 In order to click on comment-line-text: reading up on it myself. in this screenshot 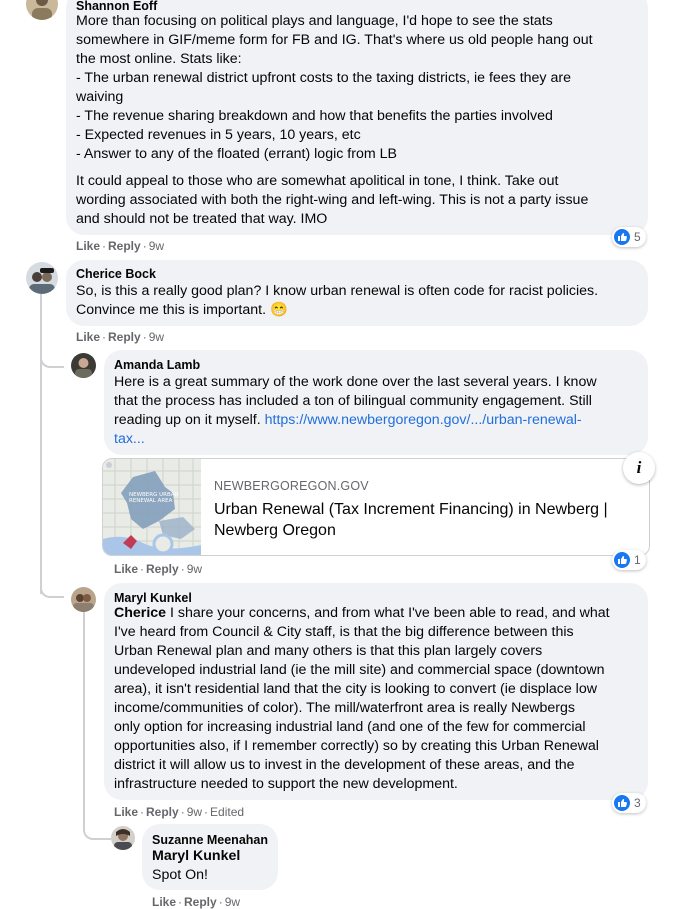, I will do `click(189, 420)`.